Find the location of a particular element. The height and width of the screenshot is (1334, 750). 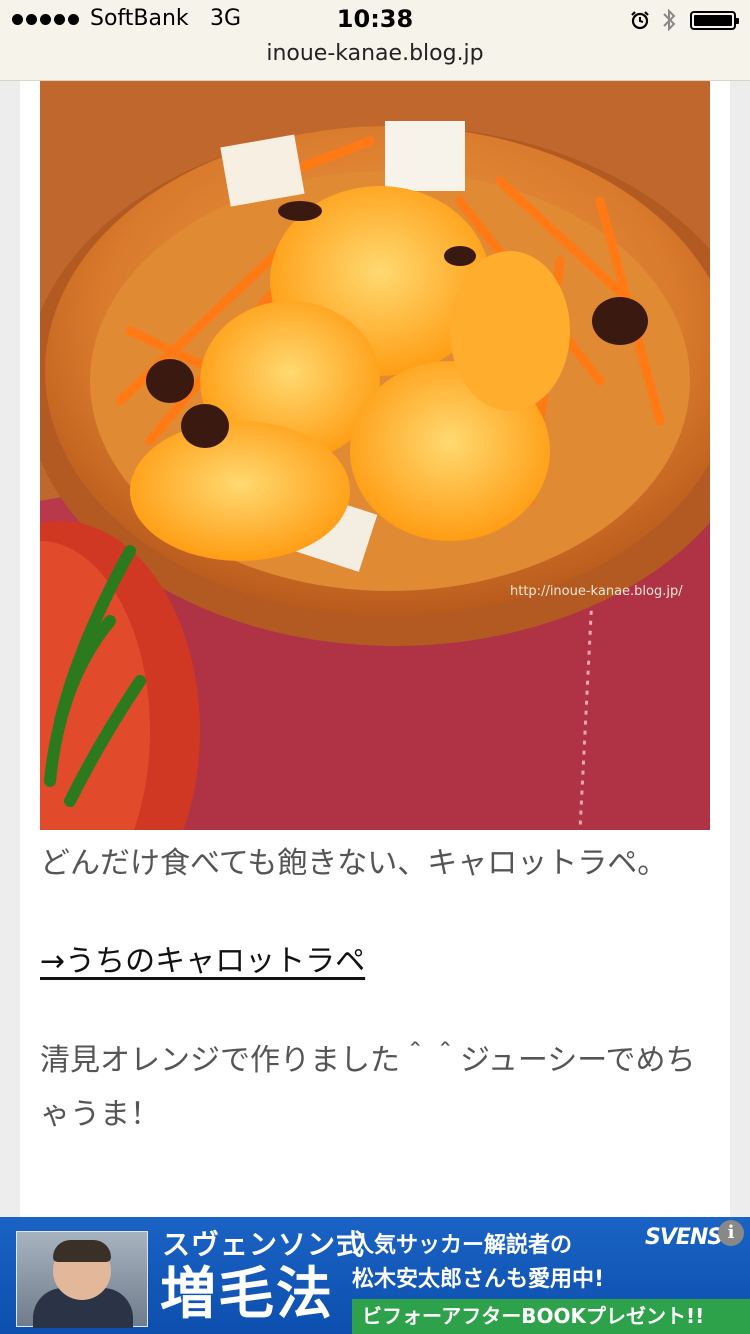

ad-text-line-2: 松木安太郎さんも愛用中! is located at coordinates (478, 1279).